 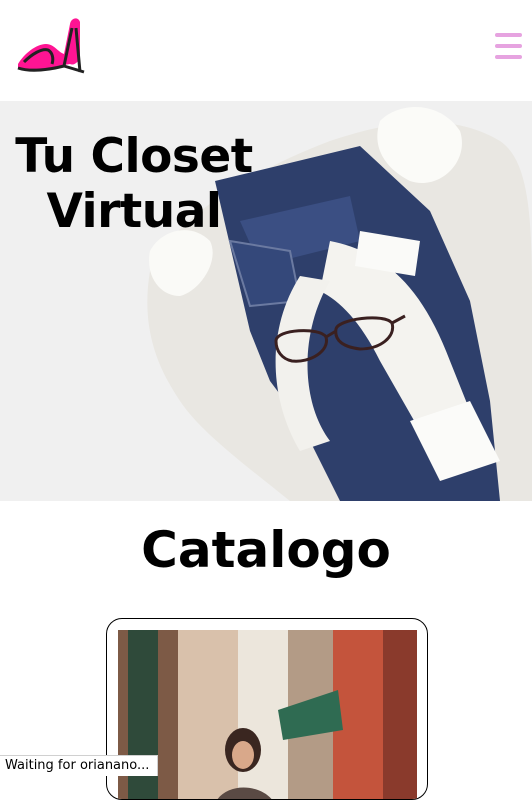 What do you see at coordinates (134, 156) in the screenshot?
I see `hero-title-line1: Tu Closet` at bounding box center [134, 156].